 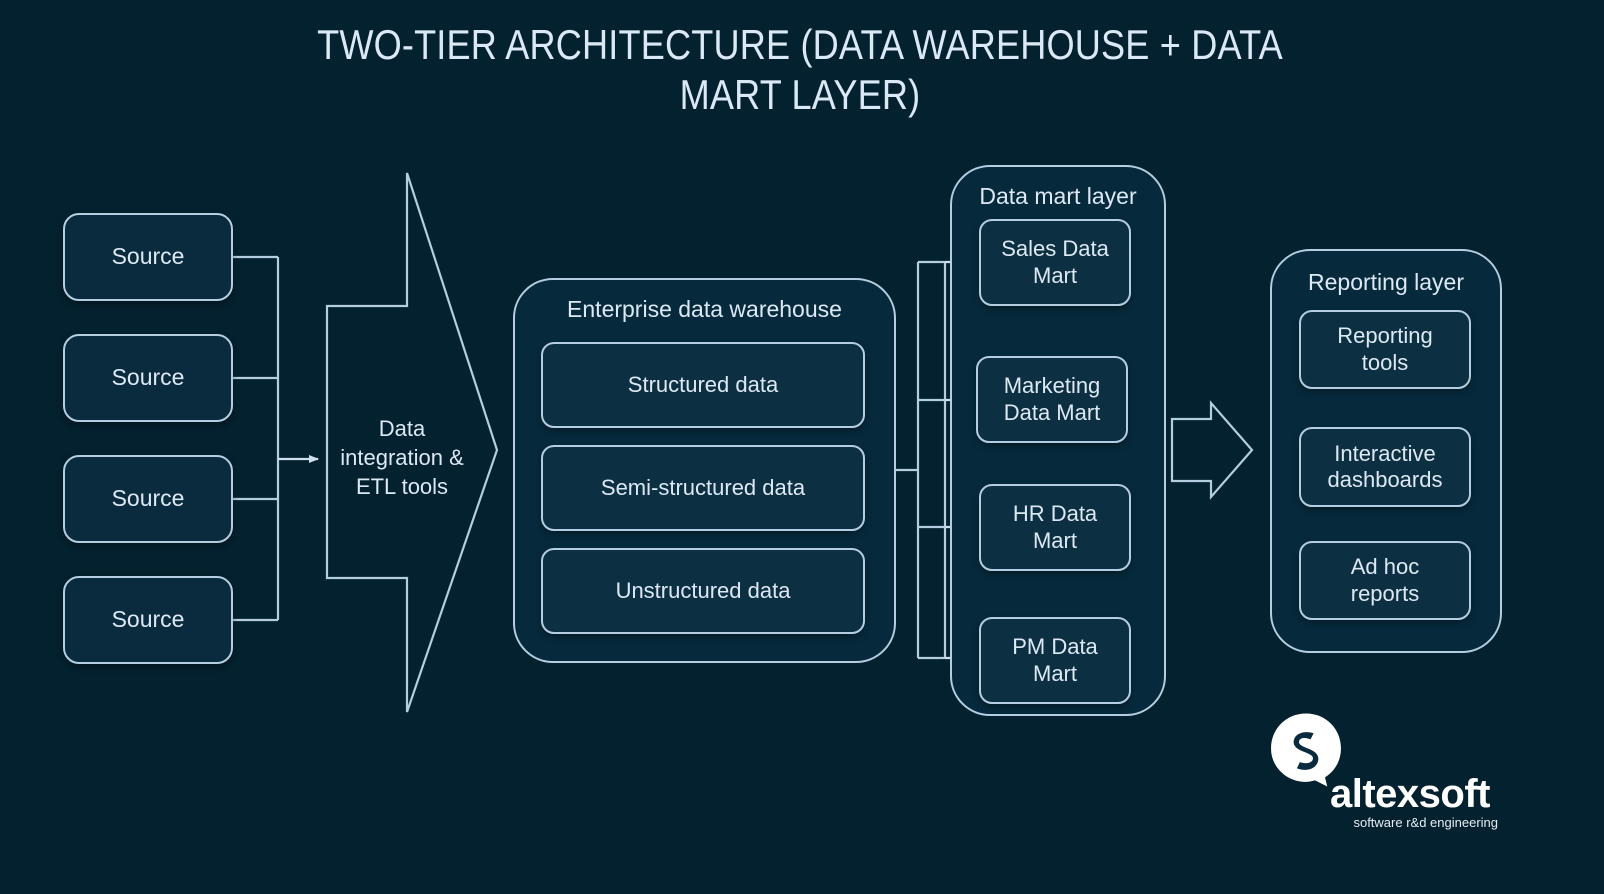 What do you see at coordinates (1386, 282) in the screenshot?
I see `reporting-layer-title: Reporting layer` at bounding box center [1386, 282].